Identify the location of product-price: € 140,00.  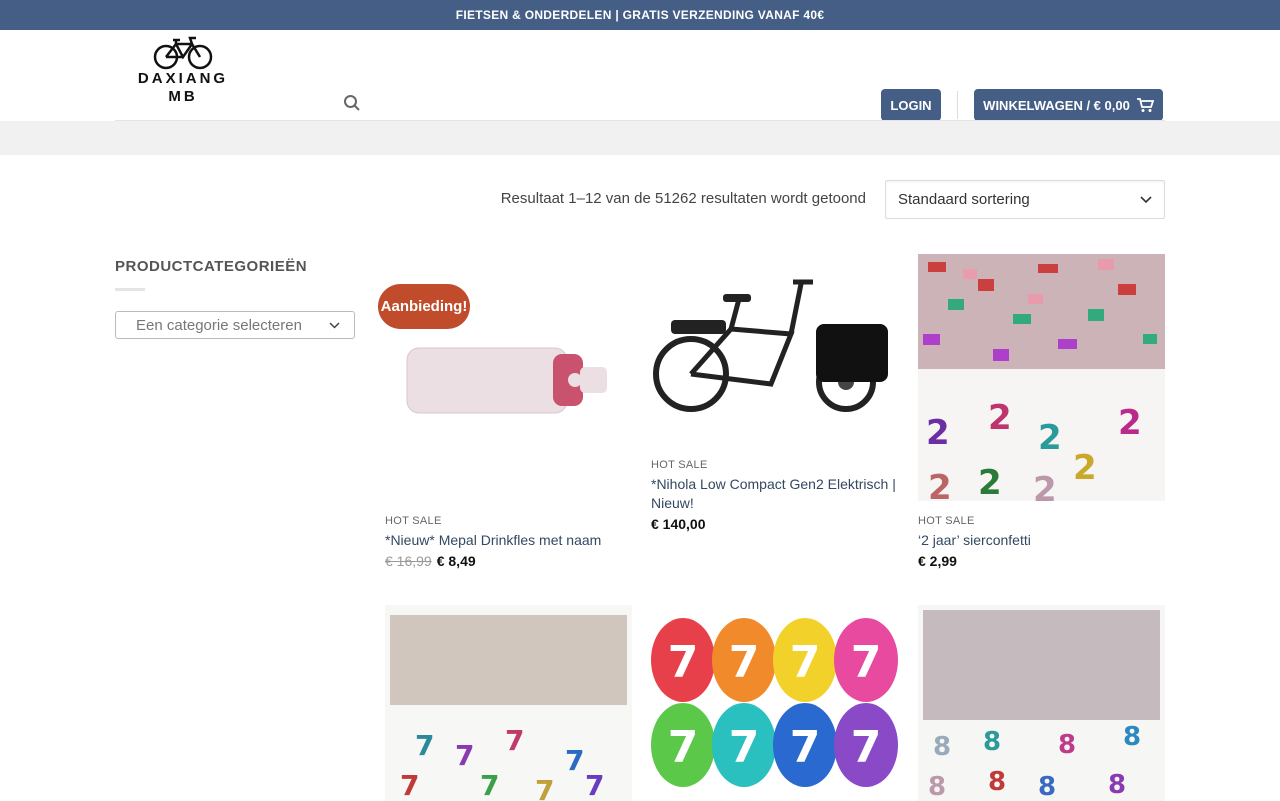
(774, 524).